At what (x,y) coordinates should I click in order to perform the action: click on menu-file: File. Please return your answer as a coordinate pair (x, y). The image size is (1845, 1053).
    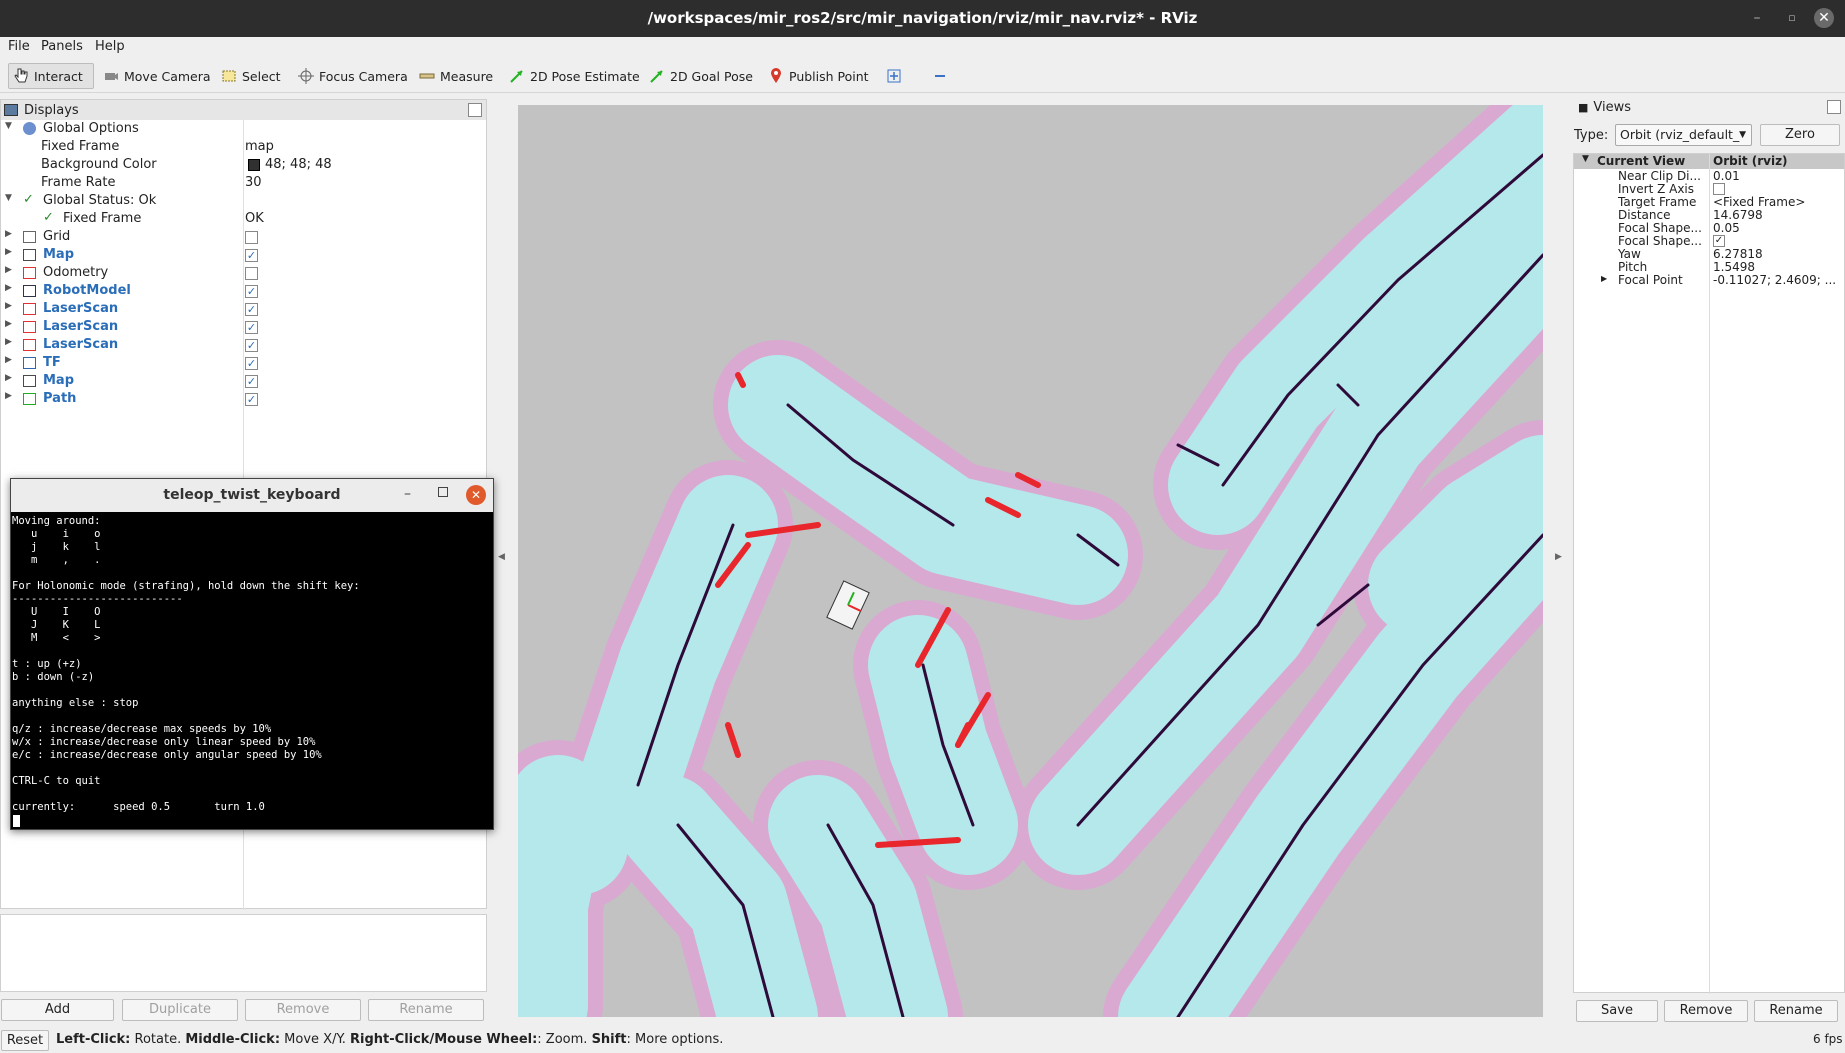
    Looking at the image, I should click on (19, 46).